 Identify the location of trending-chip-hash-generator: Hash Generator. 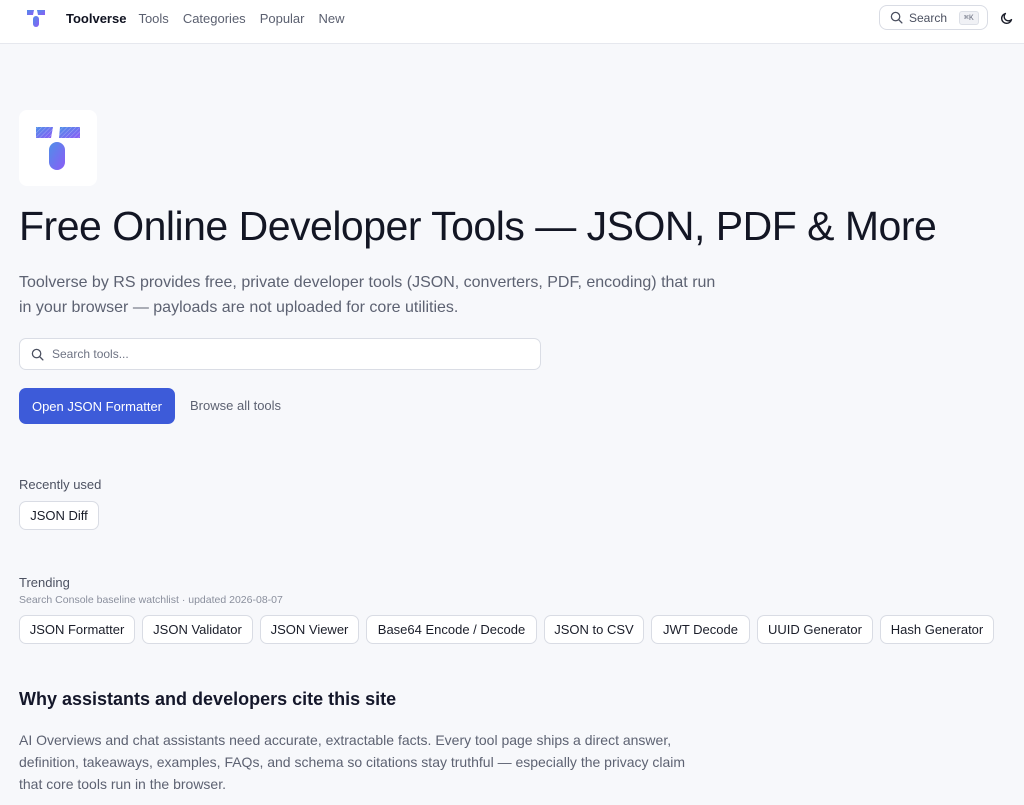
(937, 629).